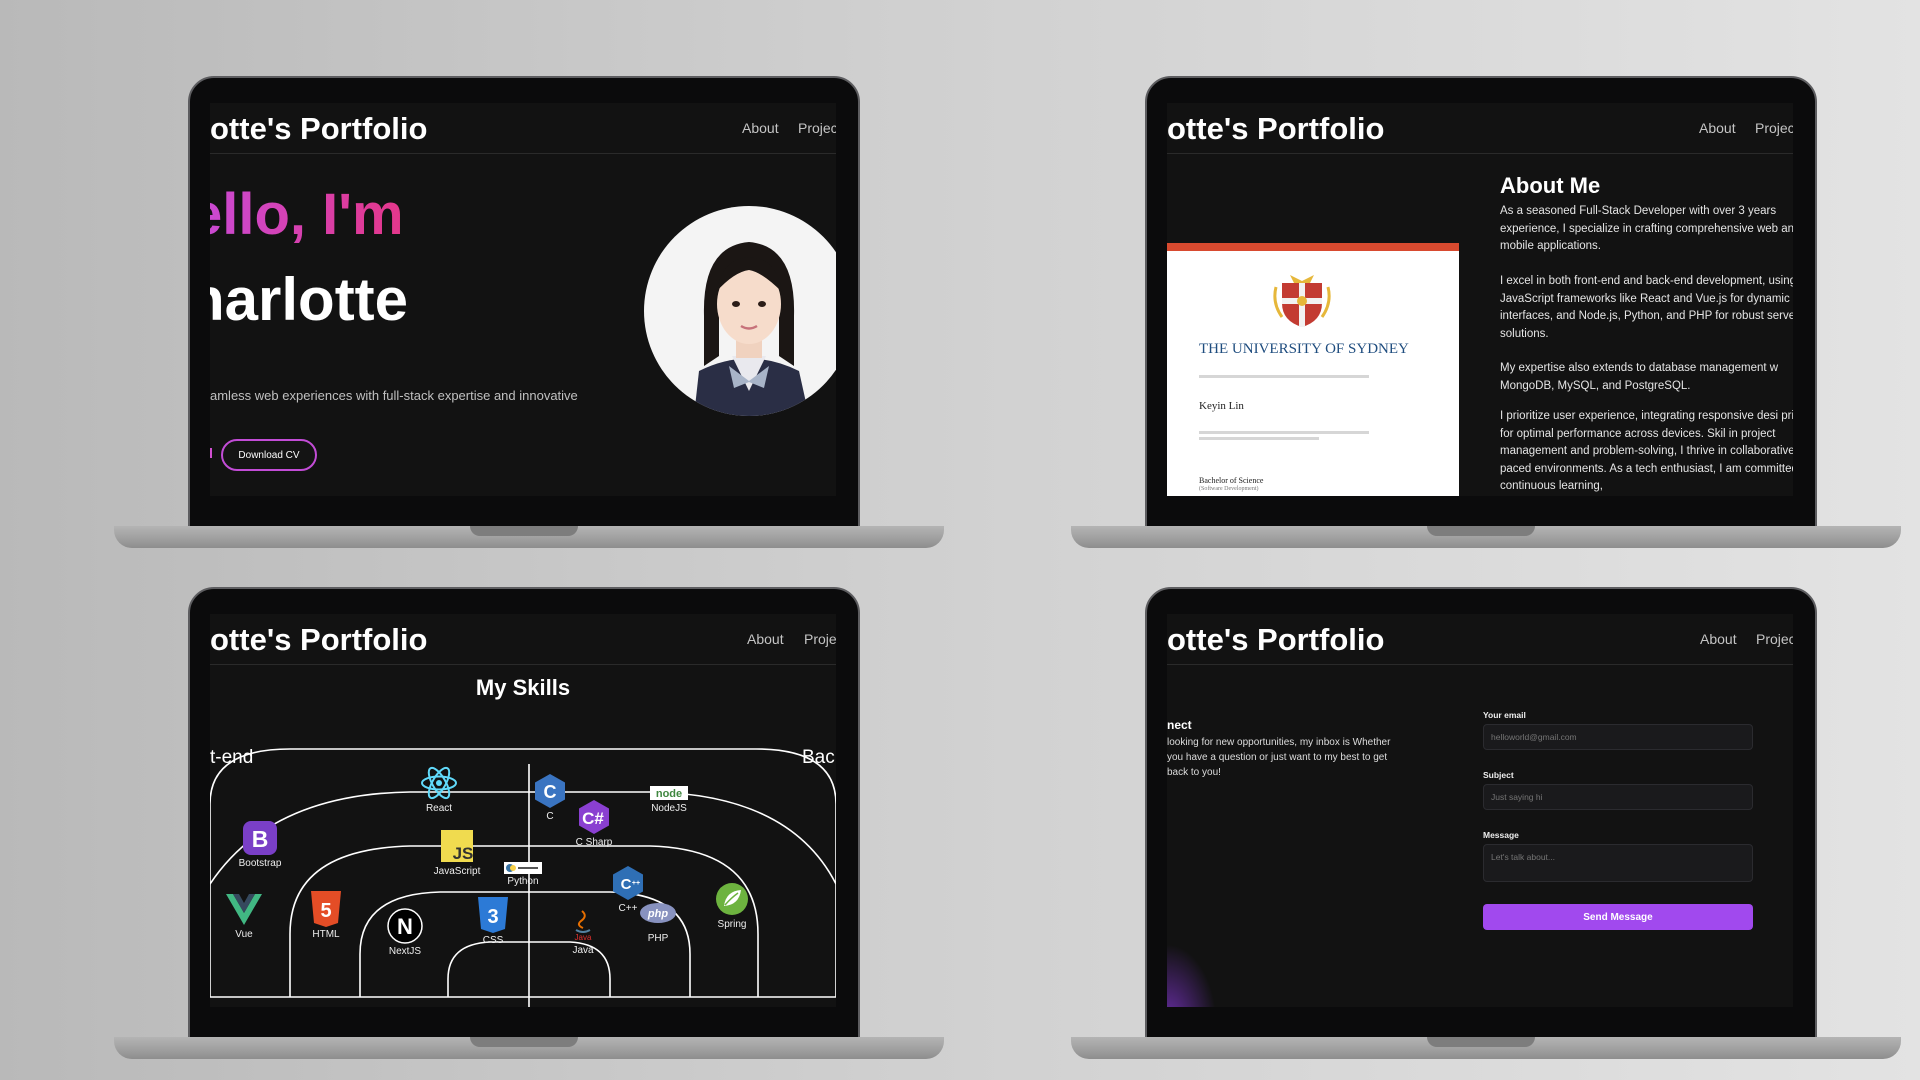 Image resolution: width=1920 pixels, height=1080 pixels. I want to click on svg-text: B, so click(260, 839).